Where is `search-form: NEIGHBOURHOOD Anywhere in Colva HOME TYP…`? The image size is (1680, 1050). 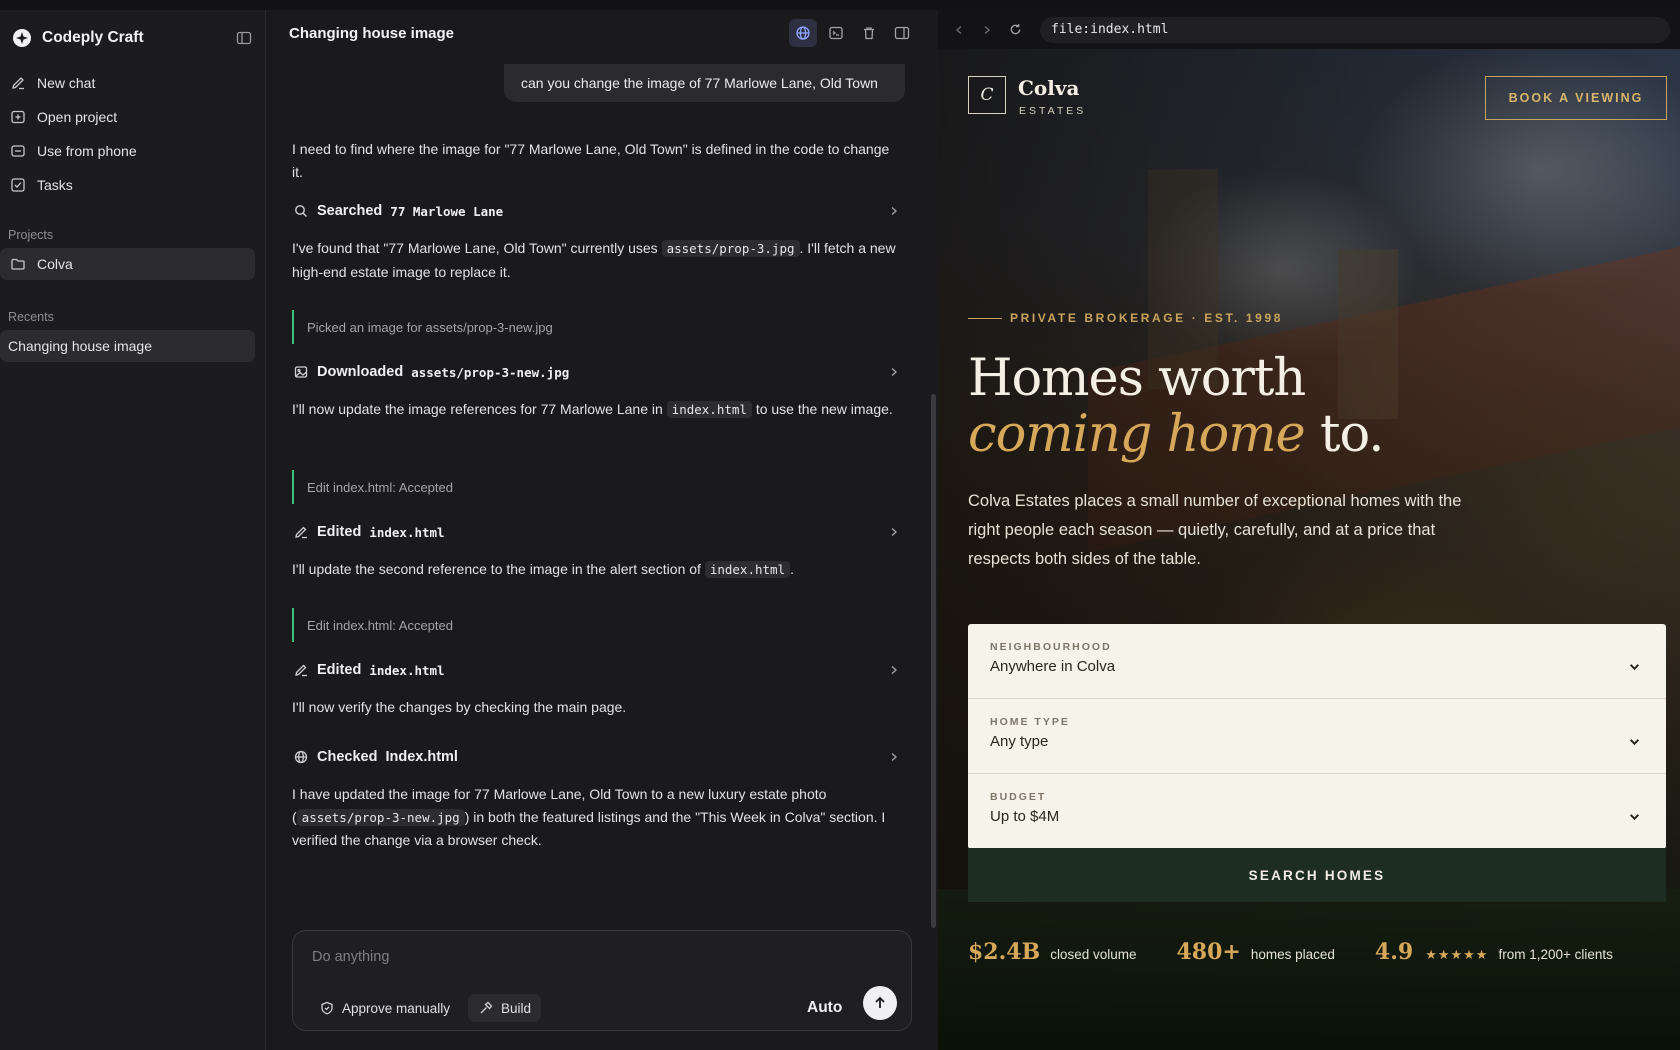 search-form: NEIGHBOURHOOD Anywhere in Colva HOME TYP… is located at coordinates (1317, 736).